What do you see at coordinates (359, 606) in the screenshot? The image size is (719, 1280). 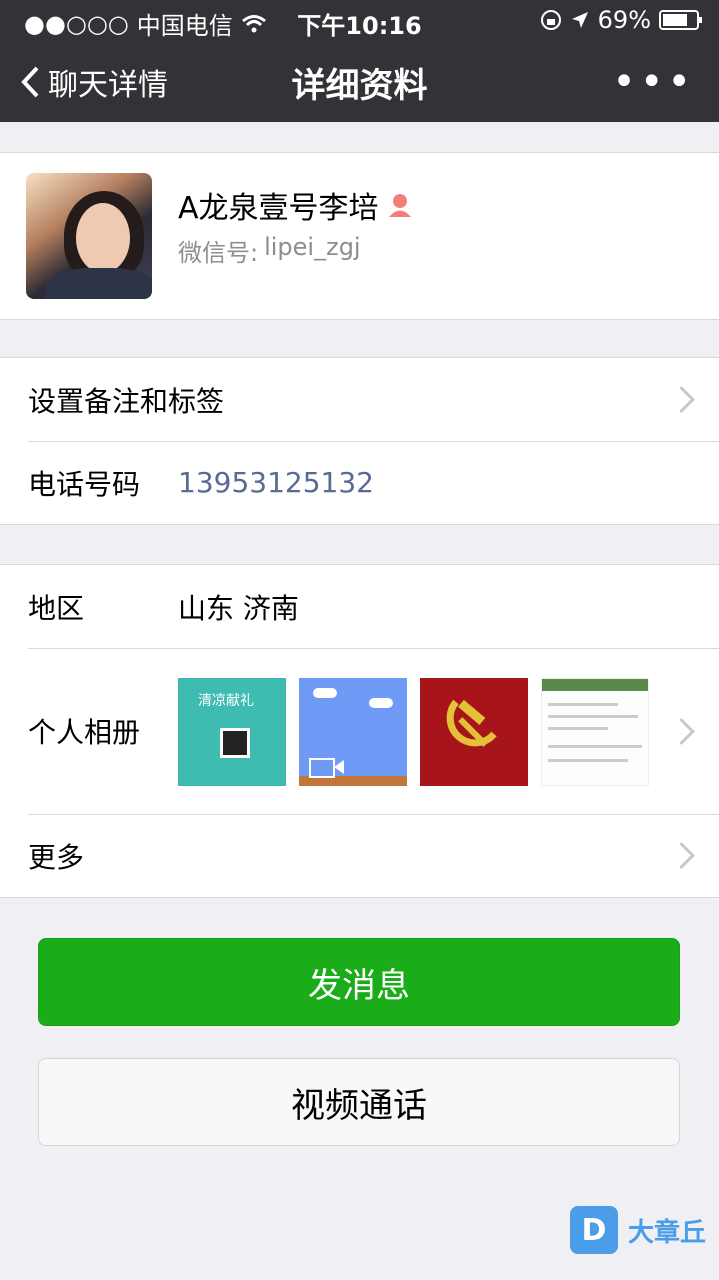 I see `region-row: 地区 山东 济南` at bounding box center [359, 606].